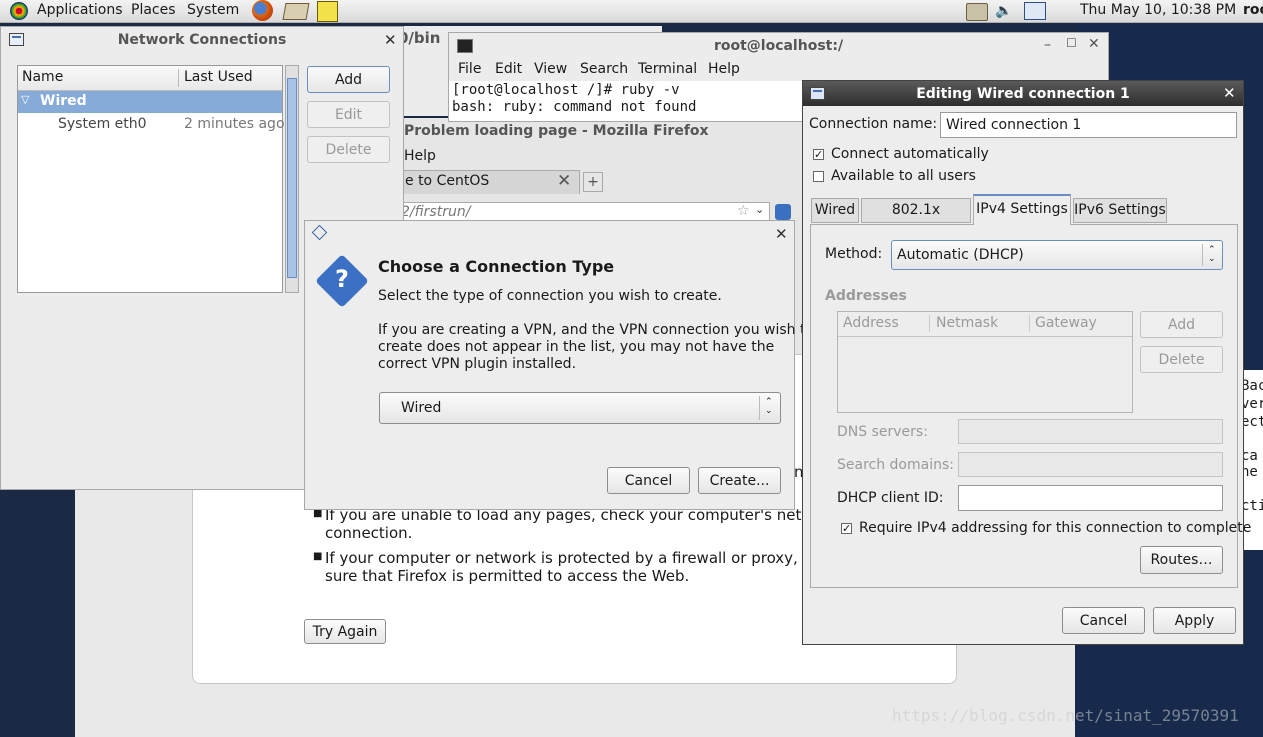 The width and height of the screenshot is (1263, 737). What do you see at coordinates (348, 79) in the screenshot?
I see `add-button: Add` at bounding box center [348, 79].